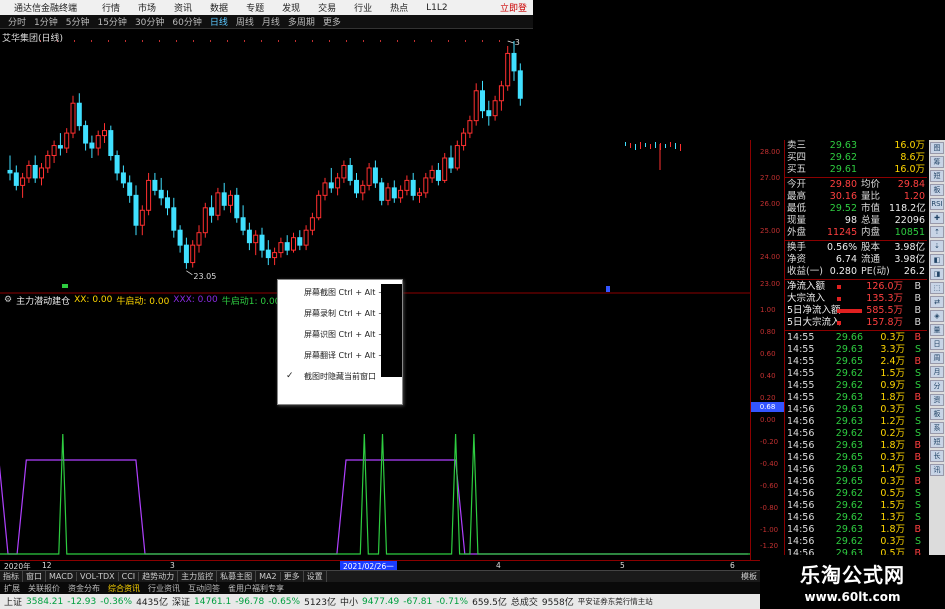 The height and width of the screenshot is (609, 945). What do you see at coordinates (301, 21) in the screenshot?
I see `period-tab-9: 多周期` at bounding box center [301, 21].